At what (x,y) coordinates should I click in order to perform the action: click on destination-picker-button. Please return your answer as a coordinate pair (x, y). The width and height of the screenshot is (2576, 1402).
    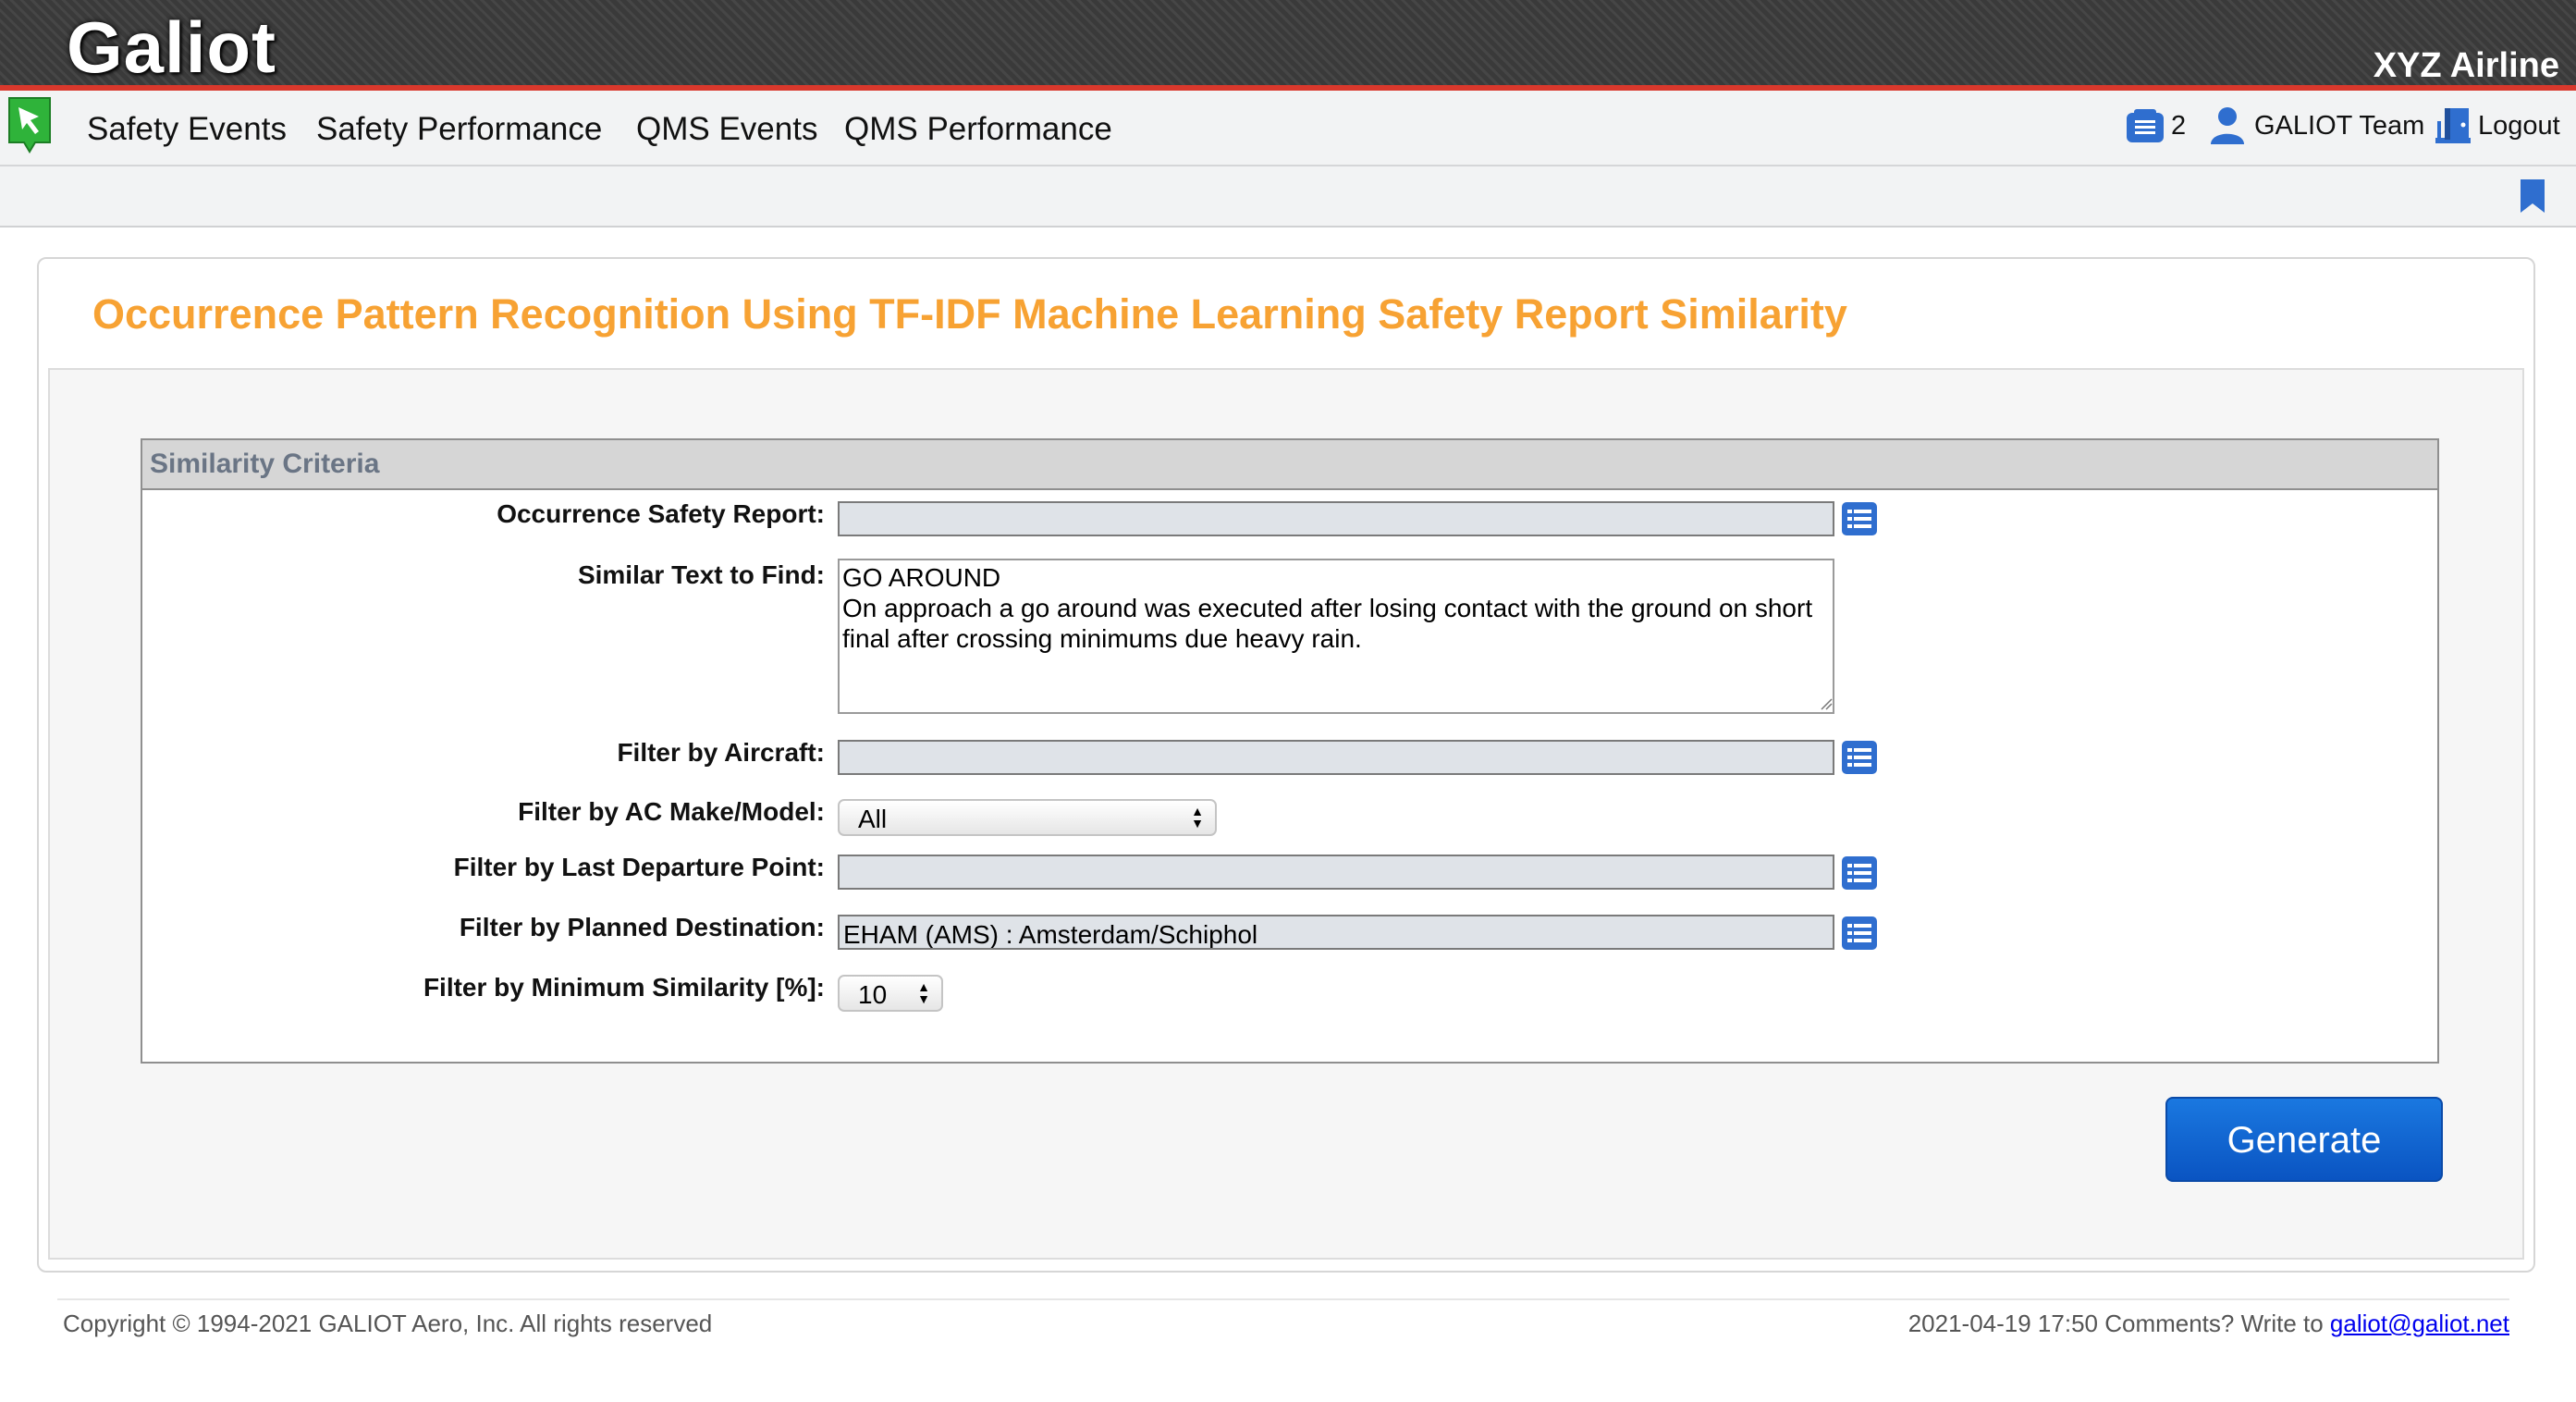
    Looking at the image, I should click on (1859, 933).